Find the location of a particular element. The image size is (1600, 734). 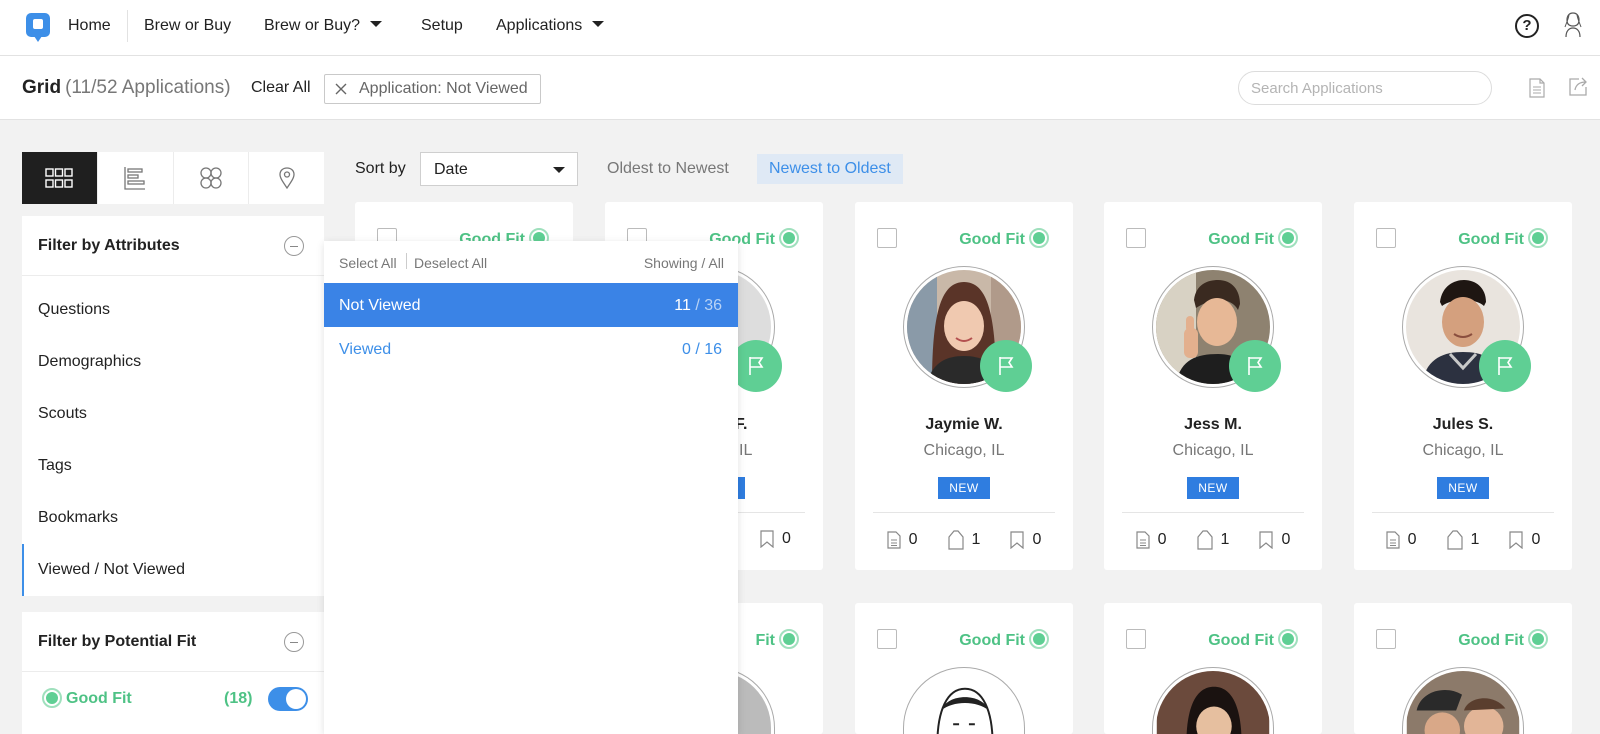

filter-item-tags: Tags is located at coordinates (173, 466).